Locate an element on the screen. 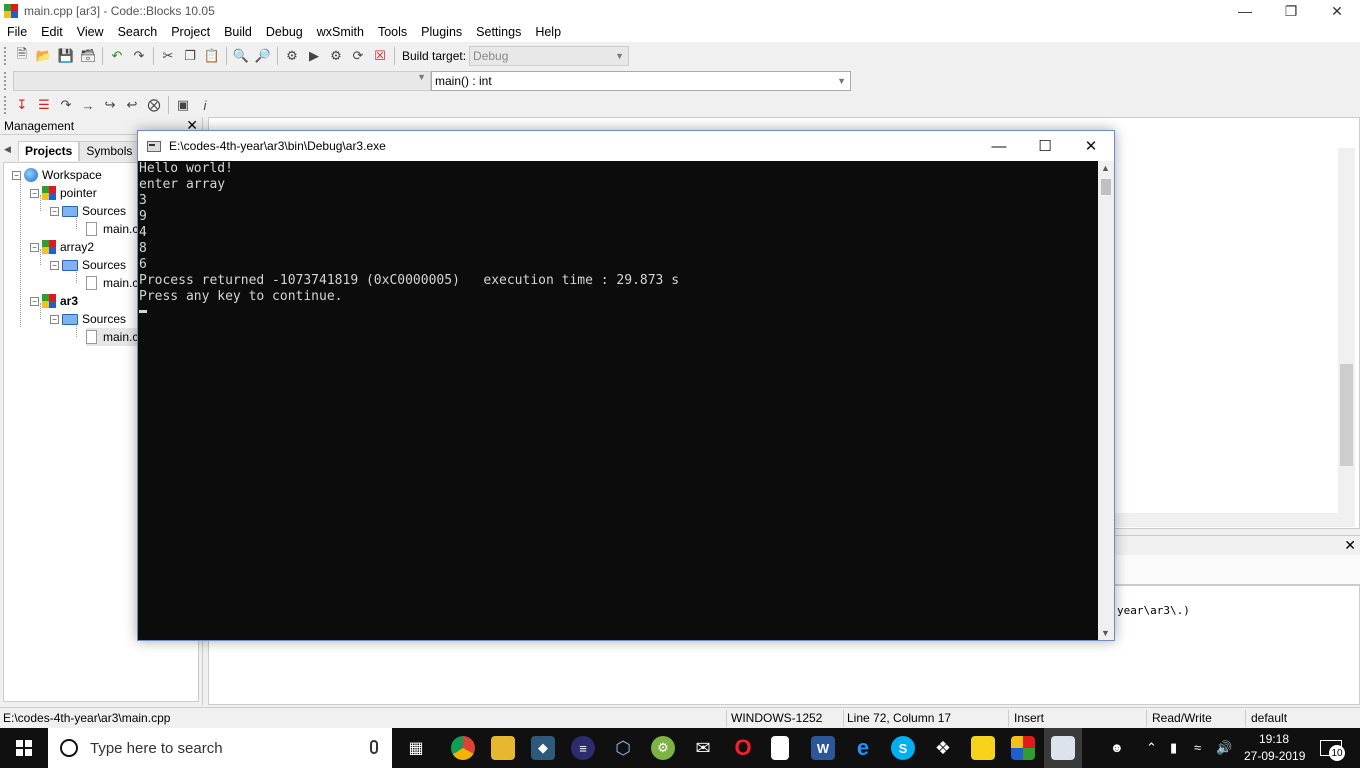  clock-time: 19:18 is located at coordinates (1274, 739).